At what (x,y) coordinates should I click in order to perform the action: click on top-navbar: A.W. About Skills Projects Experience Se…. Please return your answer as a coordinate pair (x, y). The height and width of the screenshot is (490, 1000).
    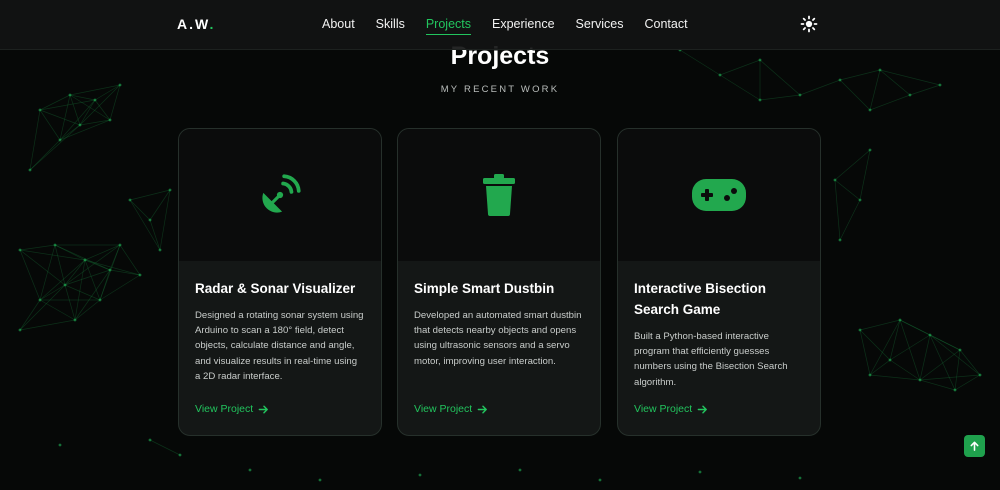
    Looking at the image, I should click on (500, 25).